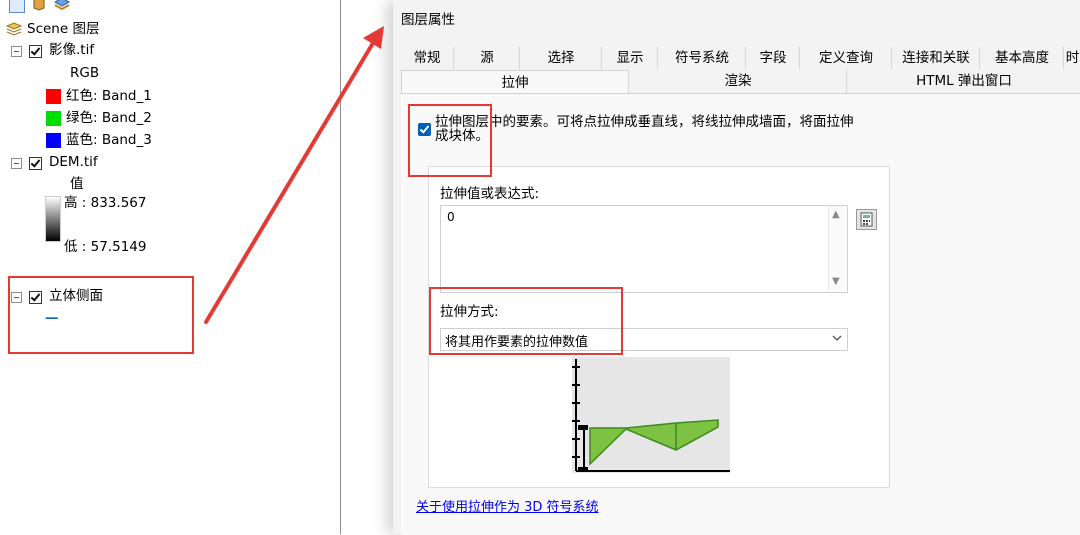  What do you see at coordinates (63, 29) in the screenshot?
I see `toc-root-label: Scene 图层` at bounding box center [63, 29].